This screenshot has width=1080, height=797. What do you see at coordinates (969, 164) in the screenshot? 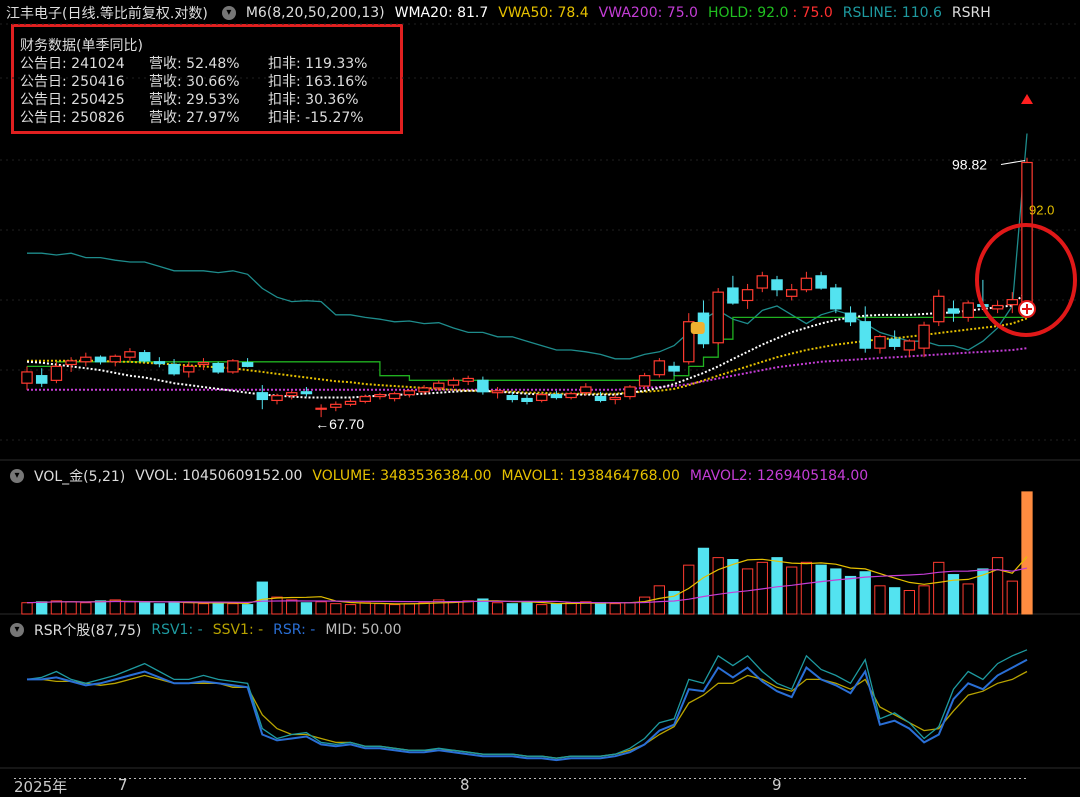
I see `high-annotation: 98.82` at bounding box center [969, 164].